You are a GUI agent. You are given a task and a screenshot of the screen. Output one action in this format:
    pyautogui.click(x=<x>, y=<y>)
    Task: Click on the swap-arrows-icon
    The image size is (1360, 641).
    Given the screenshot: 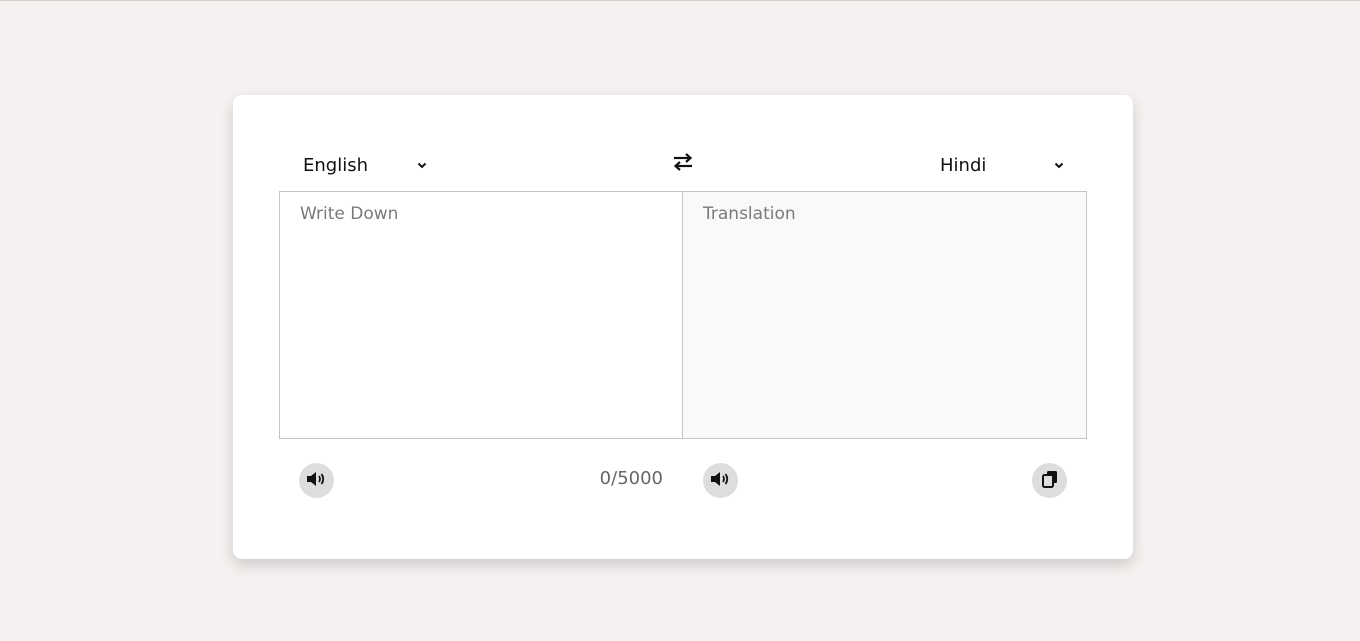 What is the action you would take?
    pyautogui.click(x=683, y=164)
    